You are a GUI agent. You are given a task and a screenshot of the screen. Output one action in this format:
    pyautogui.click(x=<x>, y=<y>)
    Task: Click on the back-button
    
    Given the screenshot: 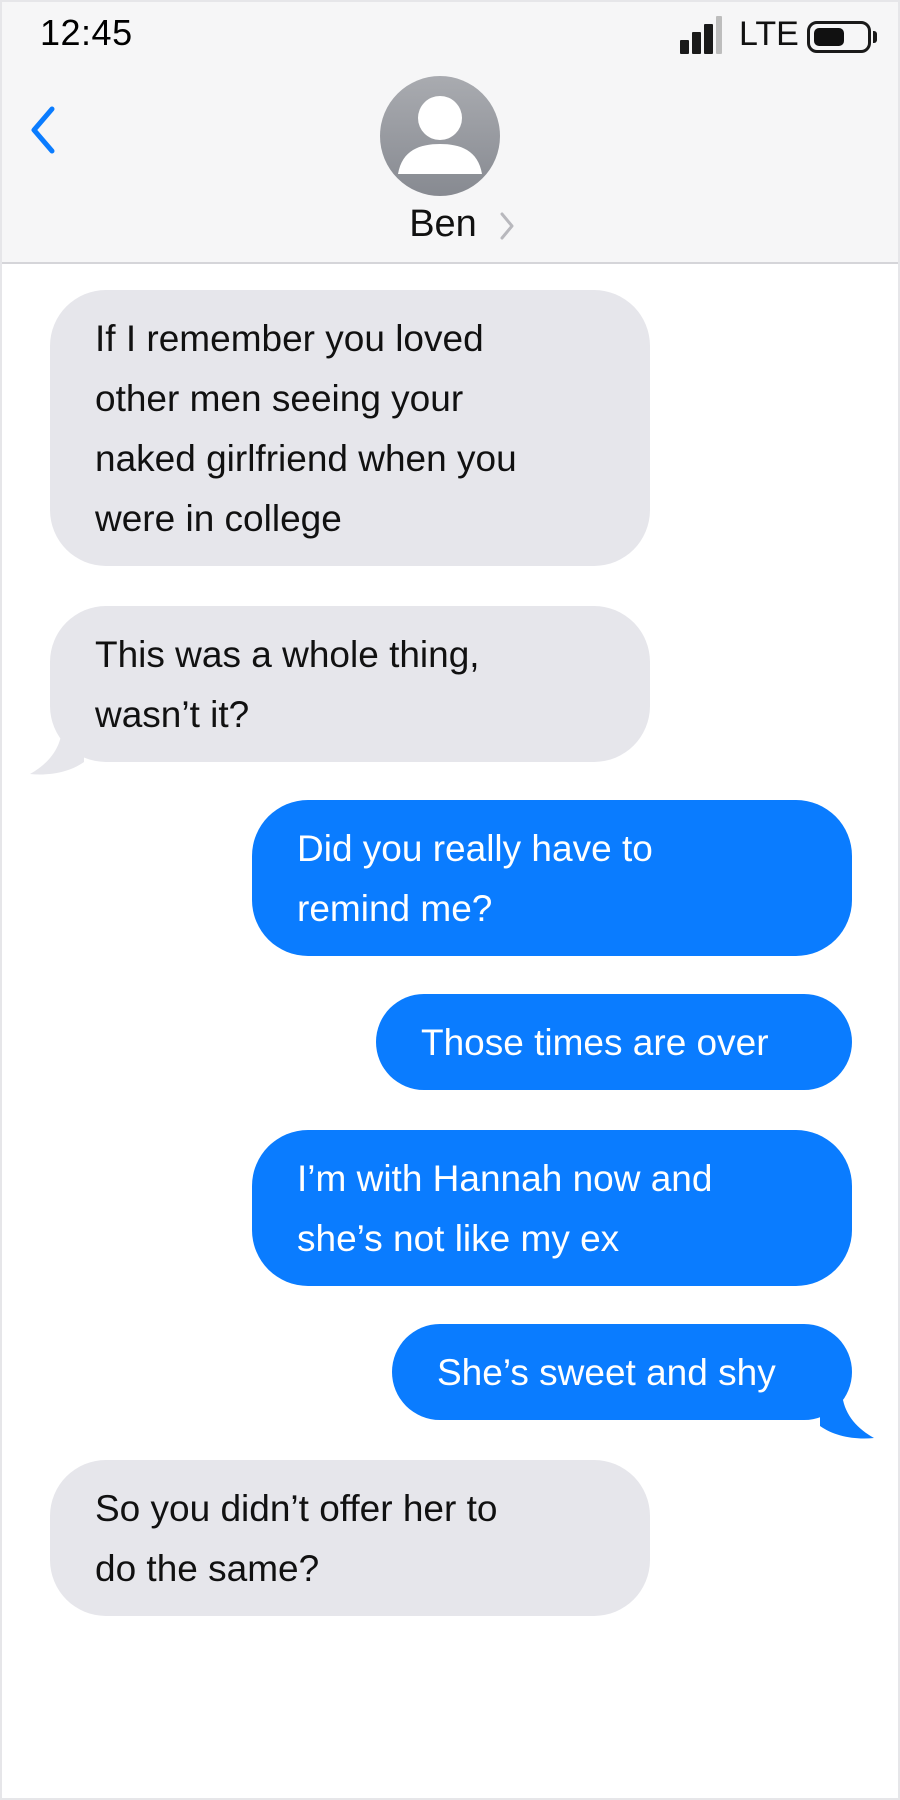 What is the action you would take?
    pyautogui.click(x=43, y=130)
    